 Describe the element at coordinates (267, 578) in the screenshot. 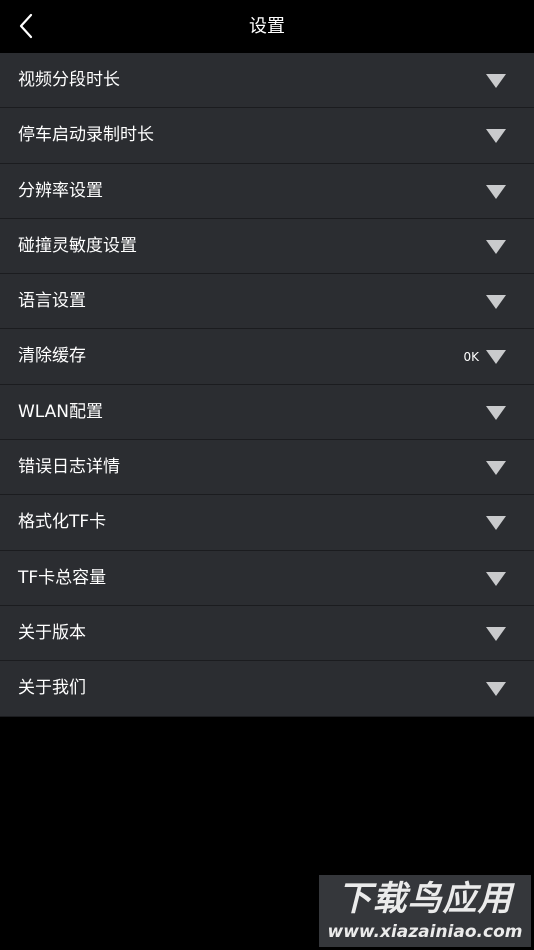

I see `settings-item-tf-card-capacity: TF卡总容量` at that location.